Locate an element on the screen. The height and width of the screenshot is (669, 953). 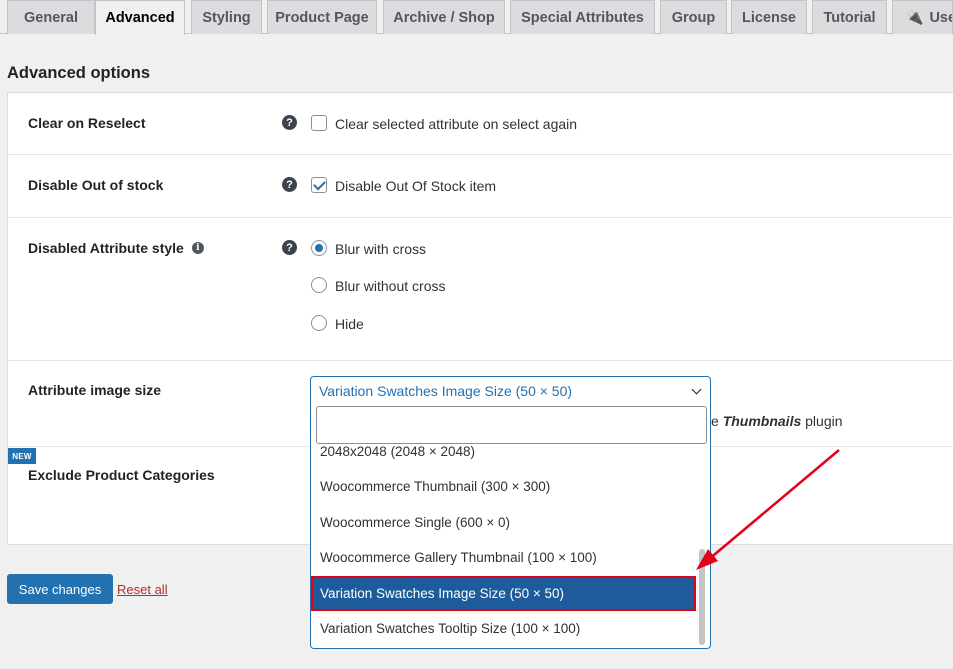
plugin-note: e Thumbnails plugin is located at coordinates (777, 421).